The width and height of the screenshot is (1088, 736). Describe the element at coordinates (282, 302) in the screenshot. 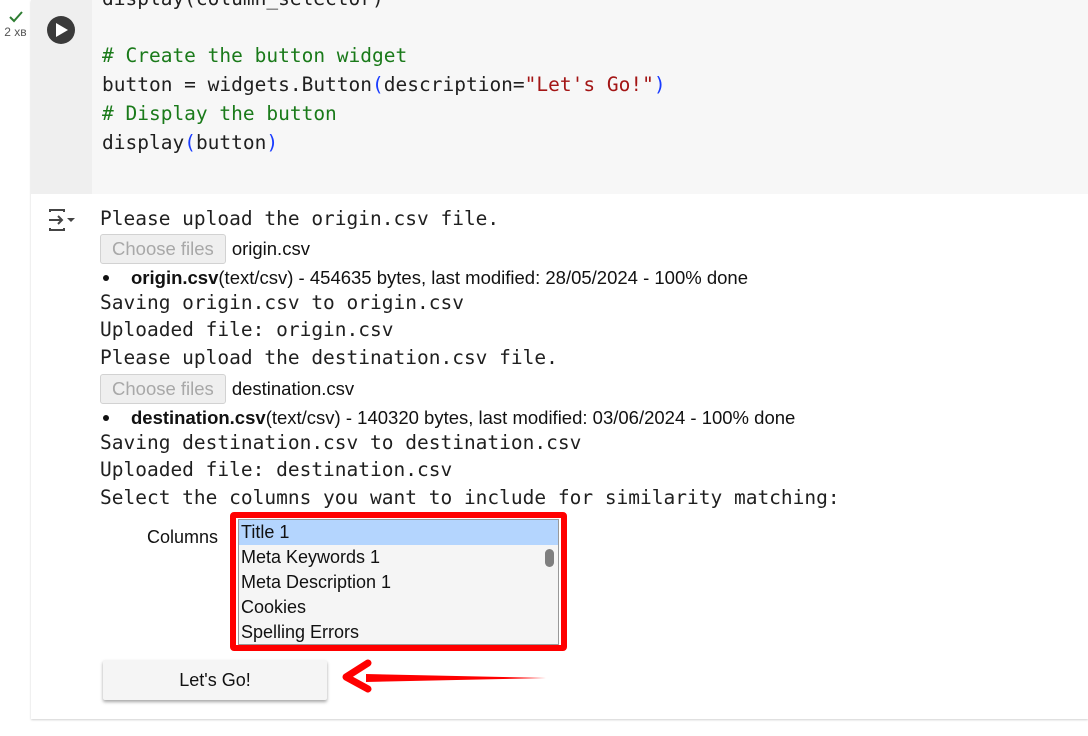

I see `output-text: Saving origin.csv to origin.csv` at that location.